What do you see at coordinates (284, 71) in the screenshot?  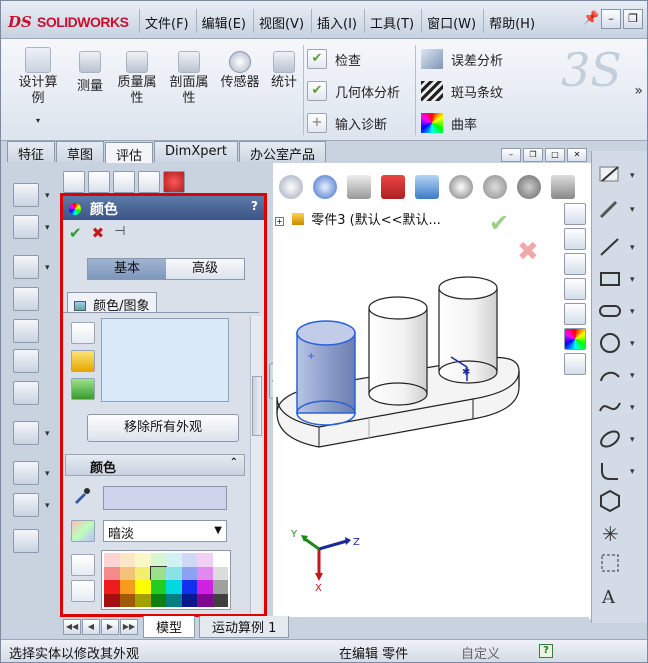 I see `statistics-button: 统计` at bounding box center [284, 71].